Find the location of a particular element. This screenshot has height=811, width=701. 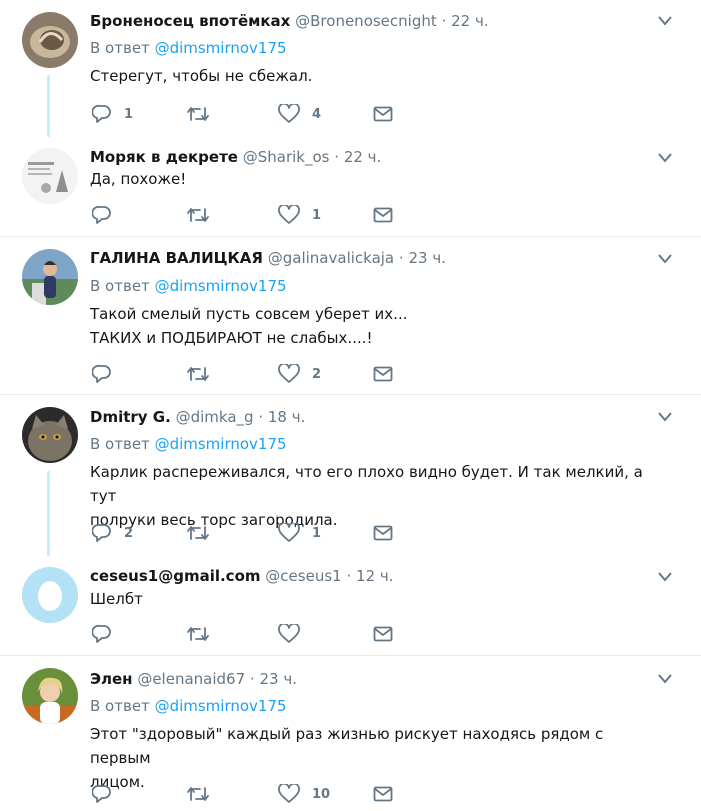

author-handle: @elenanaid67 is located at coordinates (191, 679).